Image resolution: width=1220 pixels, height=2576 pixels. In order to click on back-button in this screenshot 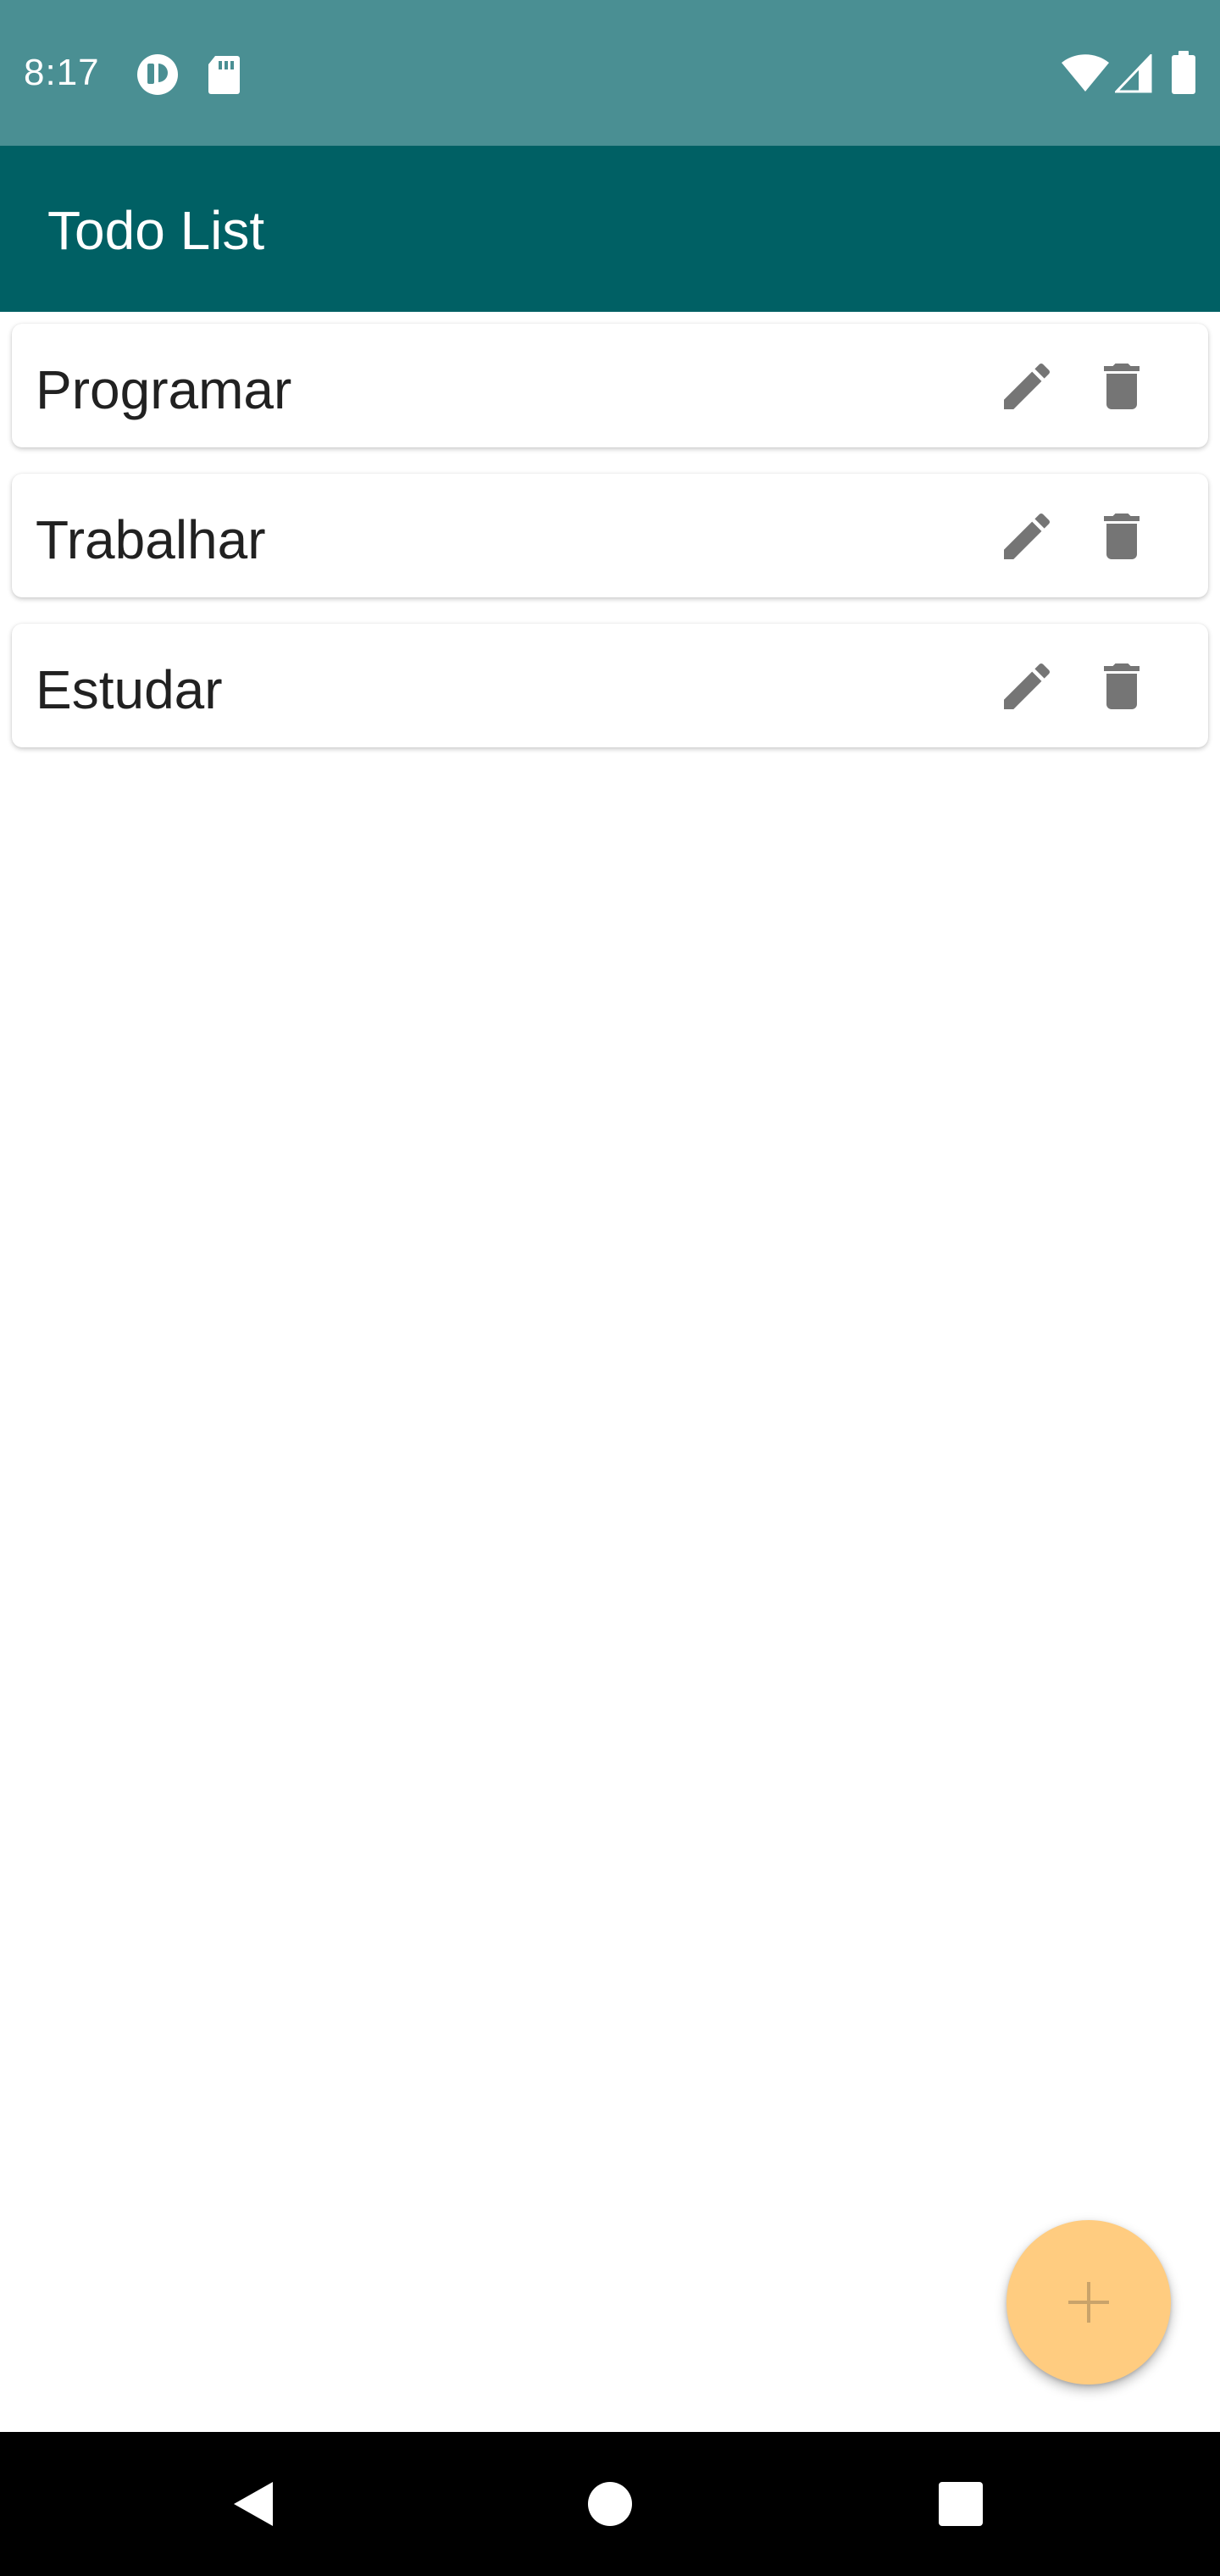, I will do `click(254, 2504)`.